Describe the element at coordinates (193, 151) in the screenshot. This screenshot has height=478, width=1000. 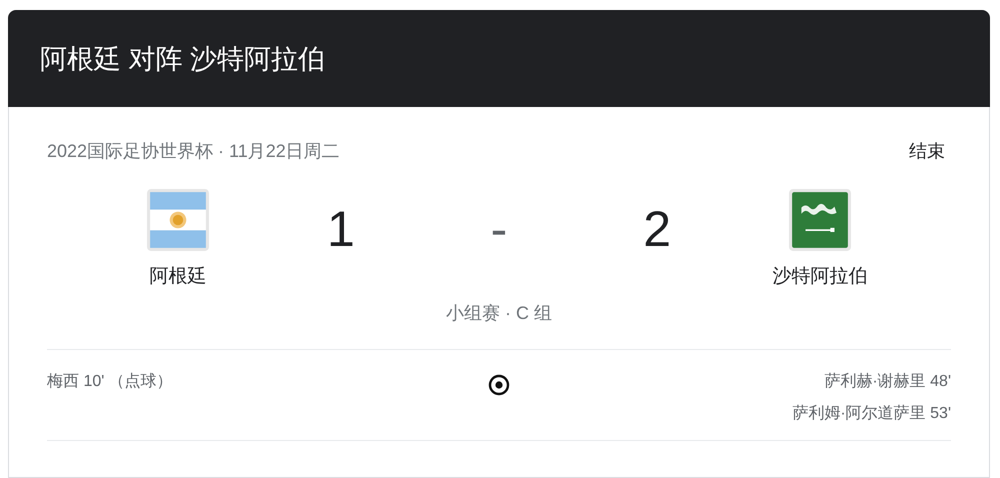
I see `match-info: 2022国际足协世界杯 · 11月22日周二` at that location.